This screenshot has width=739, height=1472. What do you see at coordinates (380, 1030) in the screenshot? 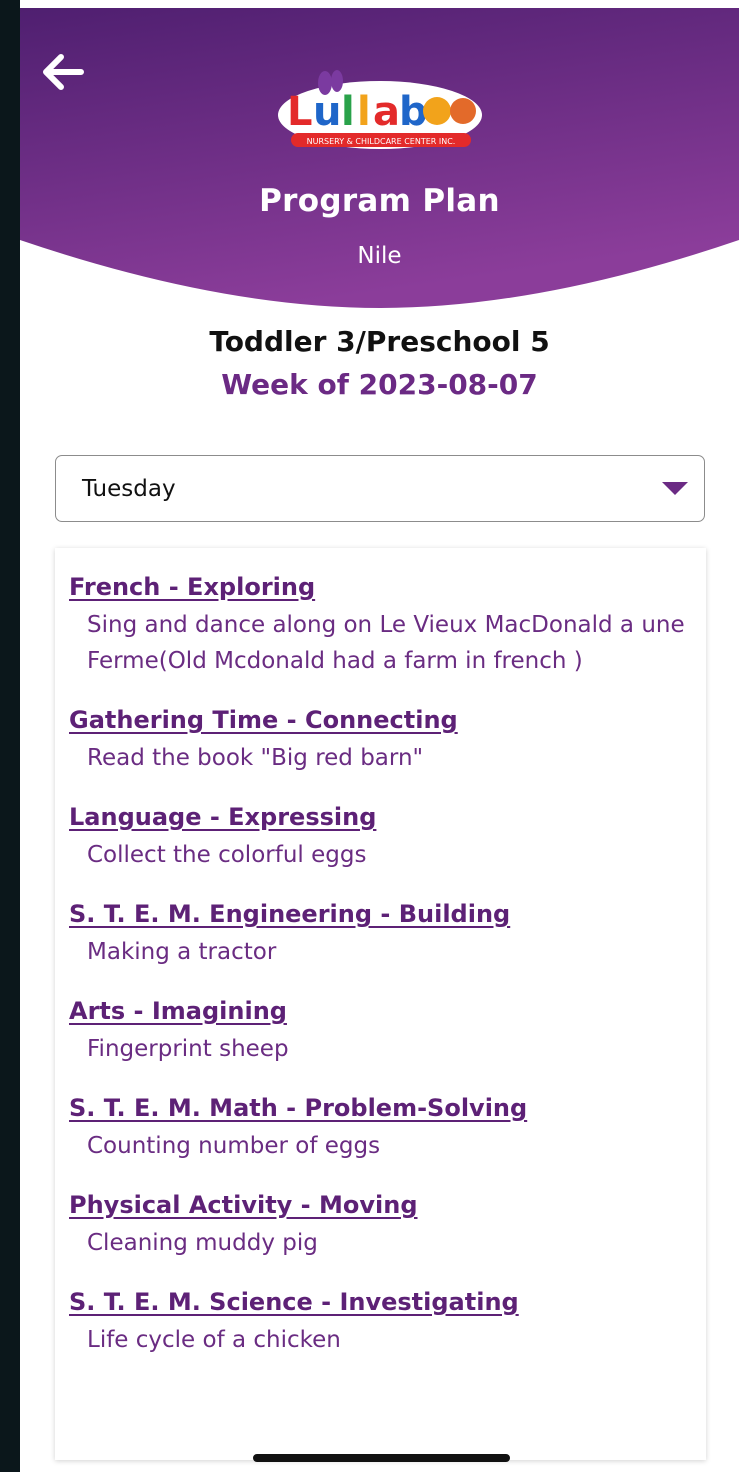
I see `activity-item: Arts - Imagining Fingerprint sheep` at bounding box center [380, 1030].